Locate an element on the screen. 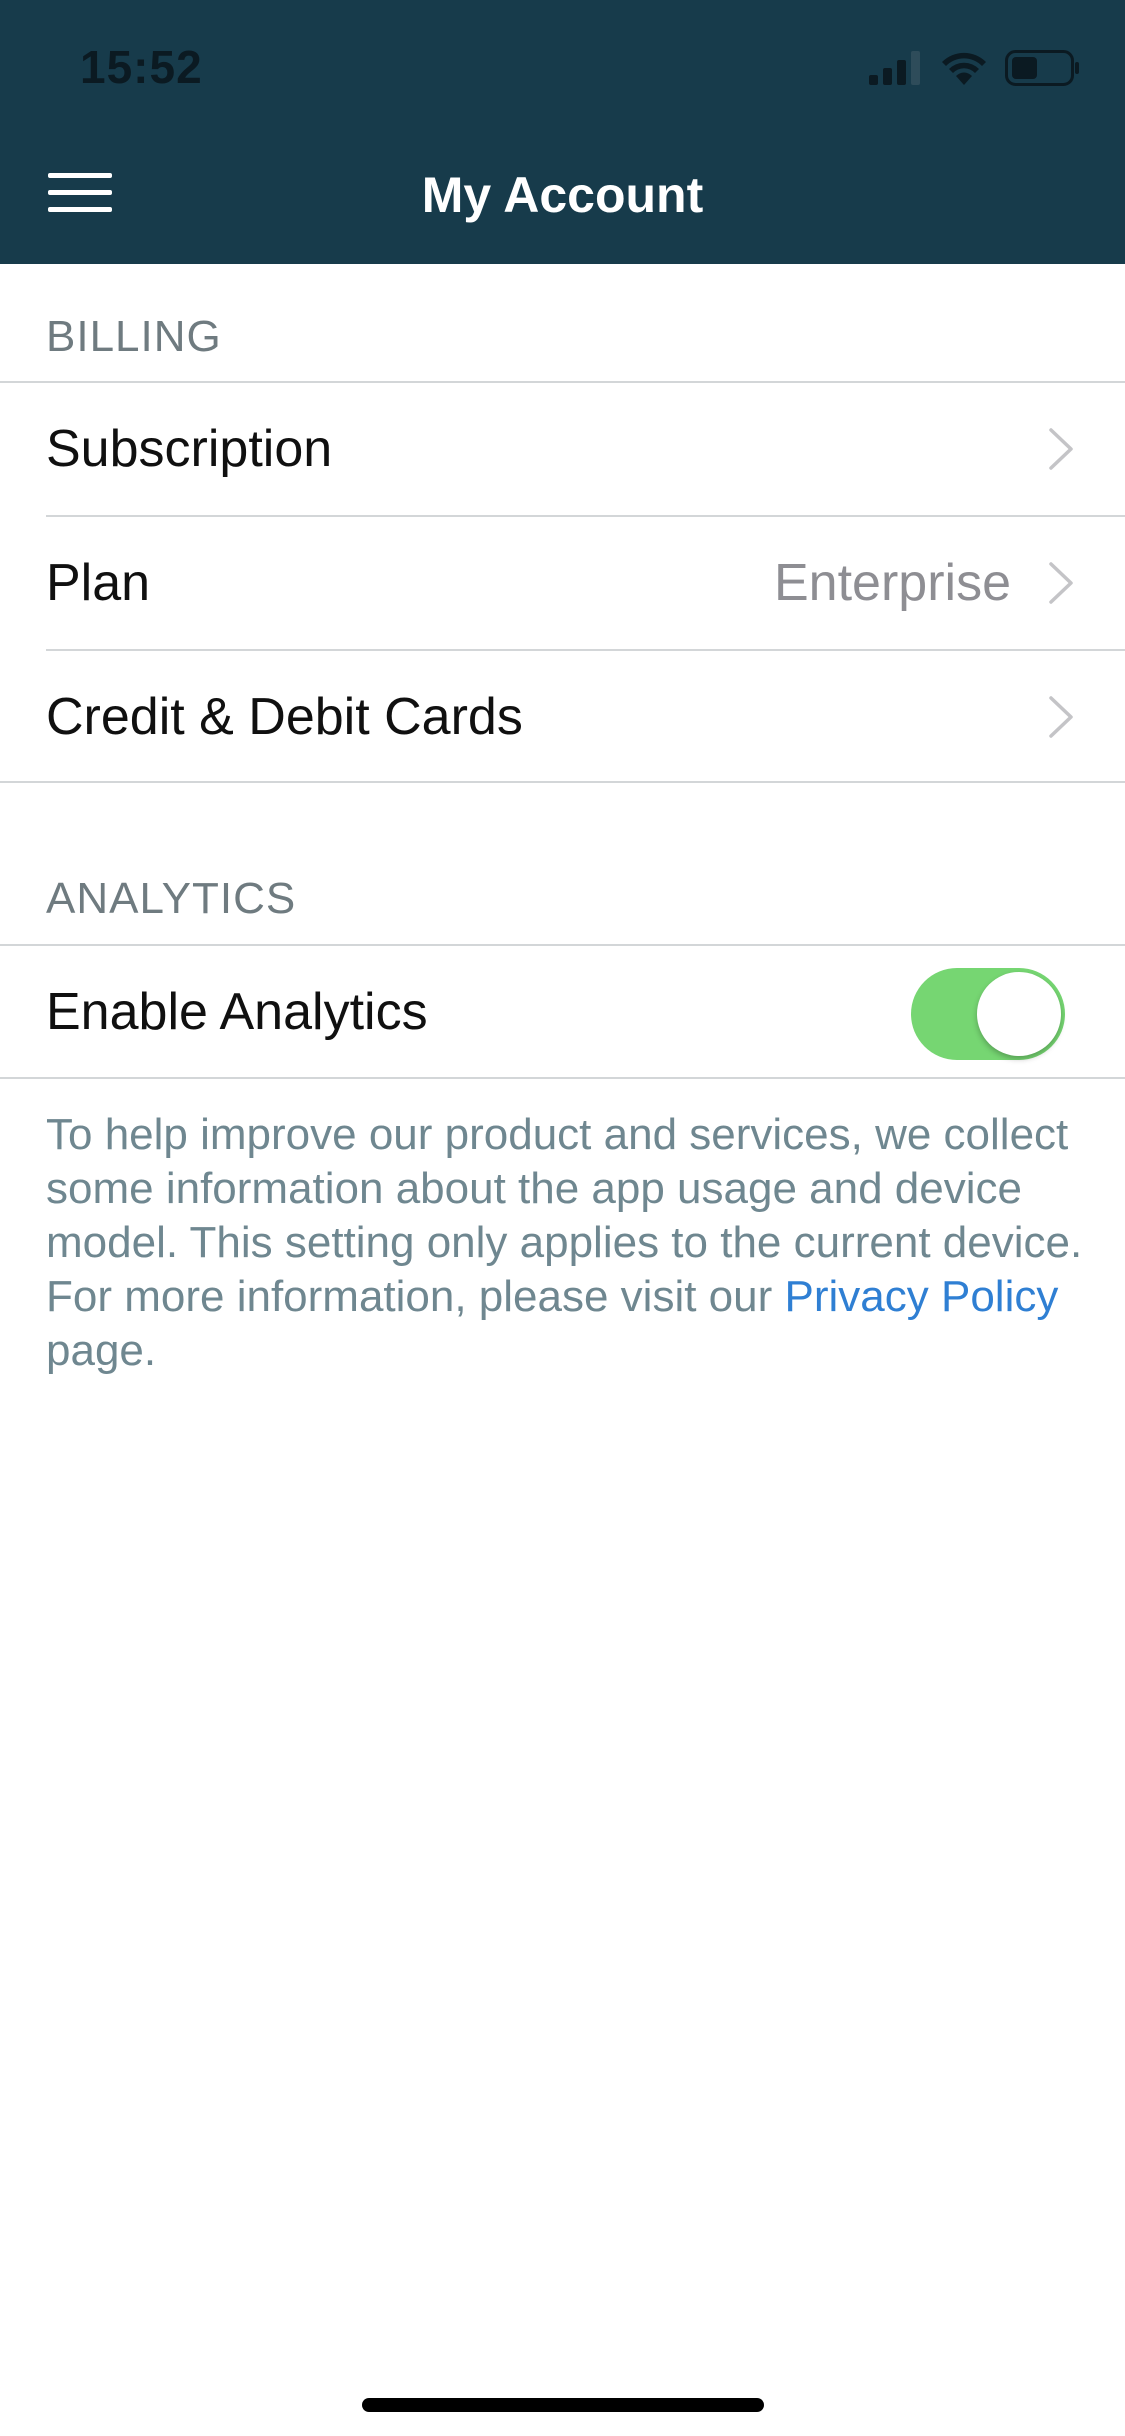 This screenshot has width=1125, height=2436. status-time: 15:52 is located at coordinates (141, 67).